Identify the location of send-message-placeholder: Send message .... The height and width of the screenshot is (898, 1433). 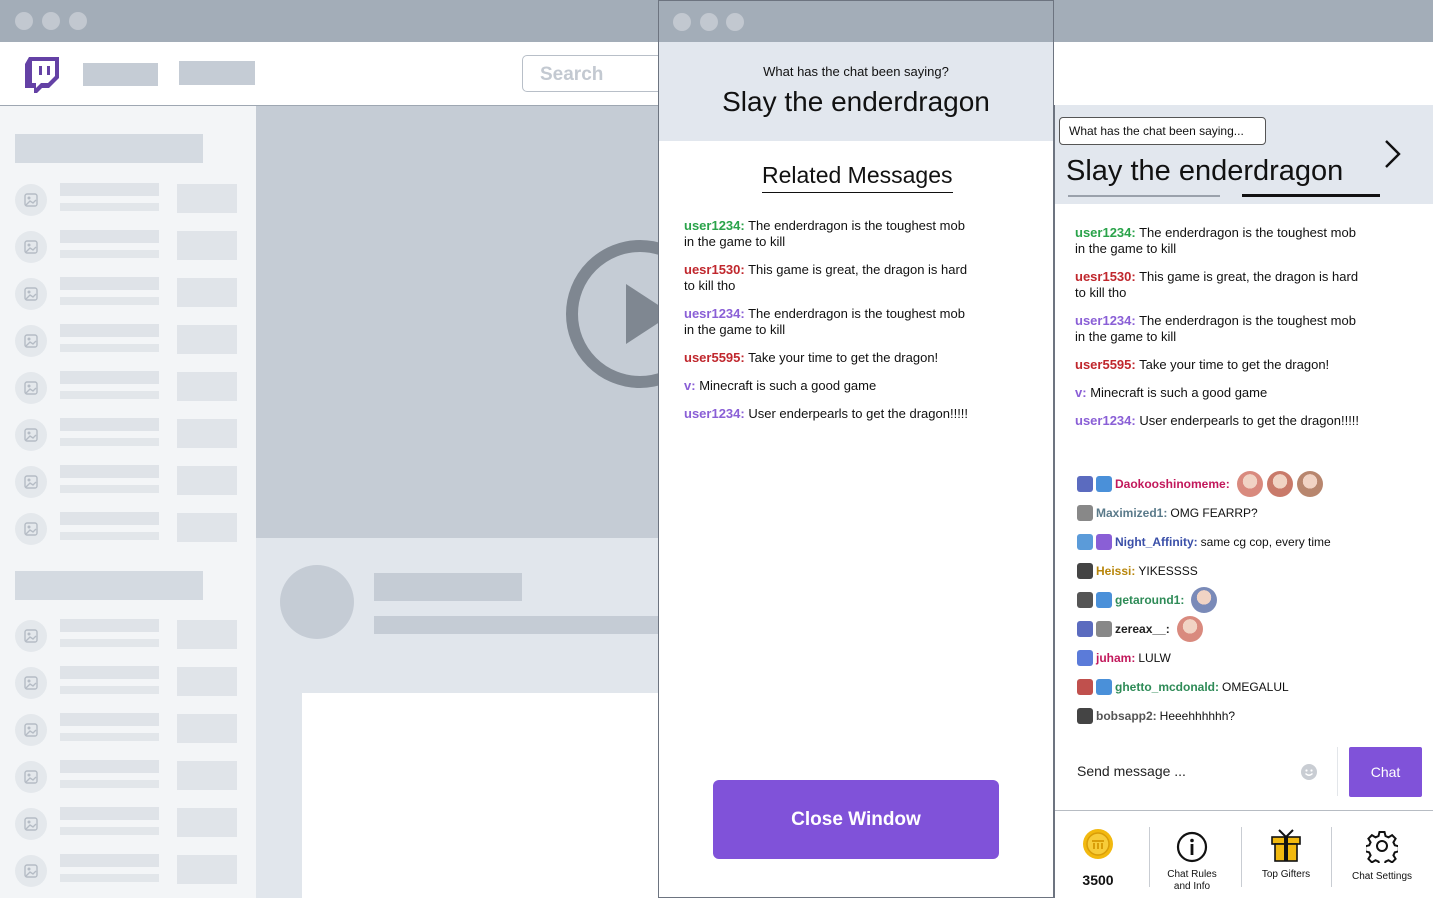
(1131, 771).